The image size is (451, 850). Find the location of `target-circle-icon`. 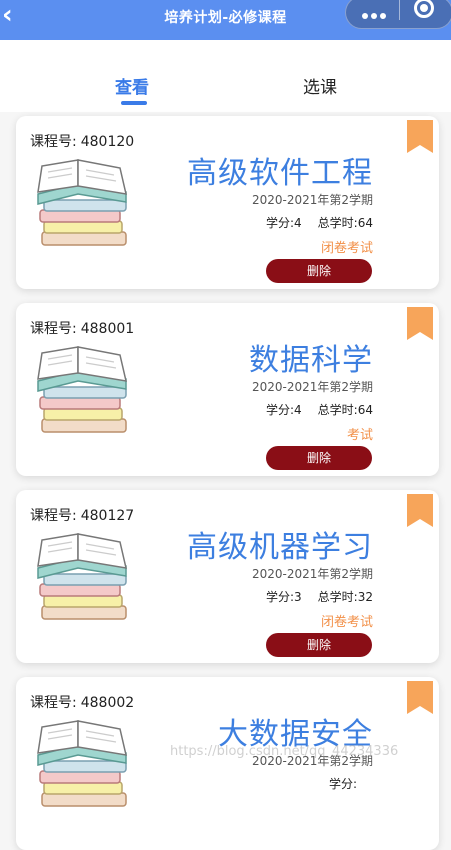

target-circle-icon is located at coordinates (424, 9).